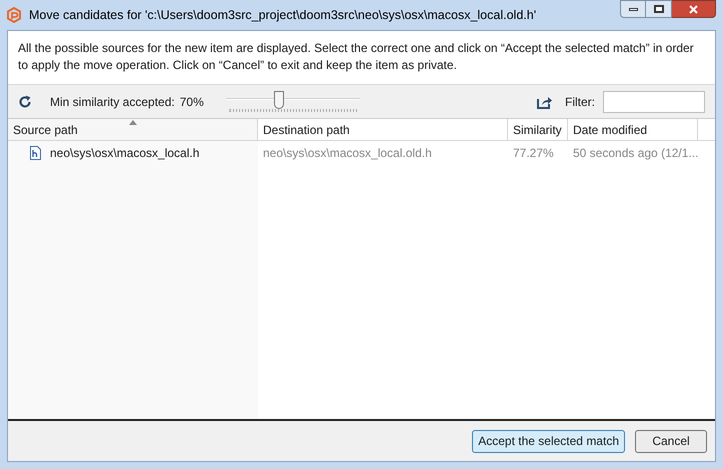 The height and width of the screenshot is (469, 723). Describe the element at coordinates (125, 153) in the screenshot. I see `source-path-cell-text: neo\sys\osx\macosx_local.h` at that location.